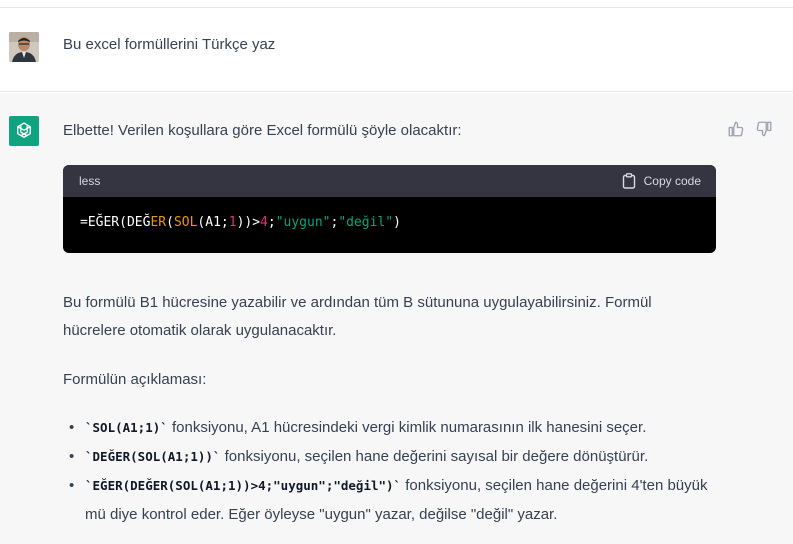 This screenshot has height=544, width=793. What do you see at coordinates (232, 222) in the screenshot?
I see `code-token: 1` at bounding box center [232, 222].